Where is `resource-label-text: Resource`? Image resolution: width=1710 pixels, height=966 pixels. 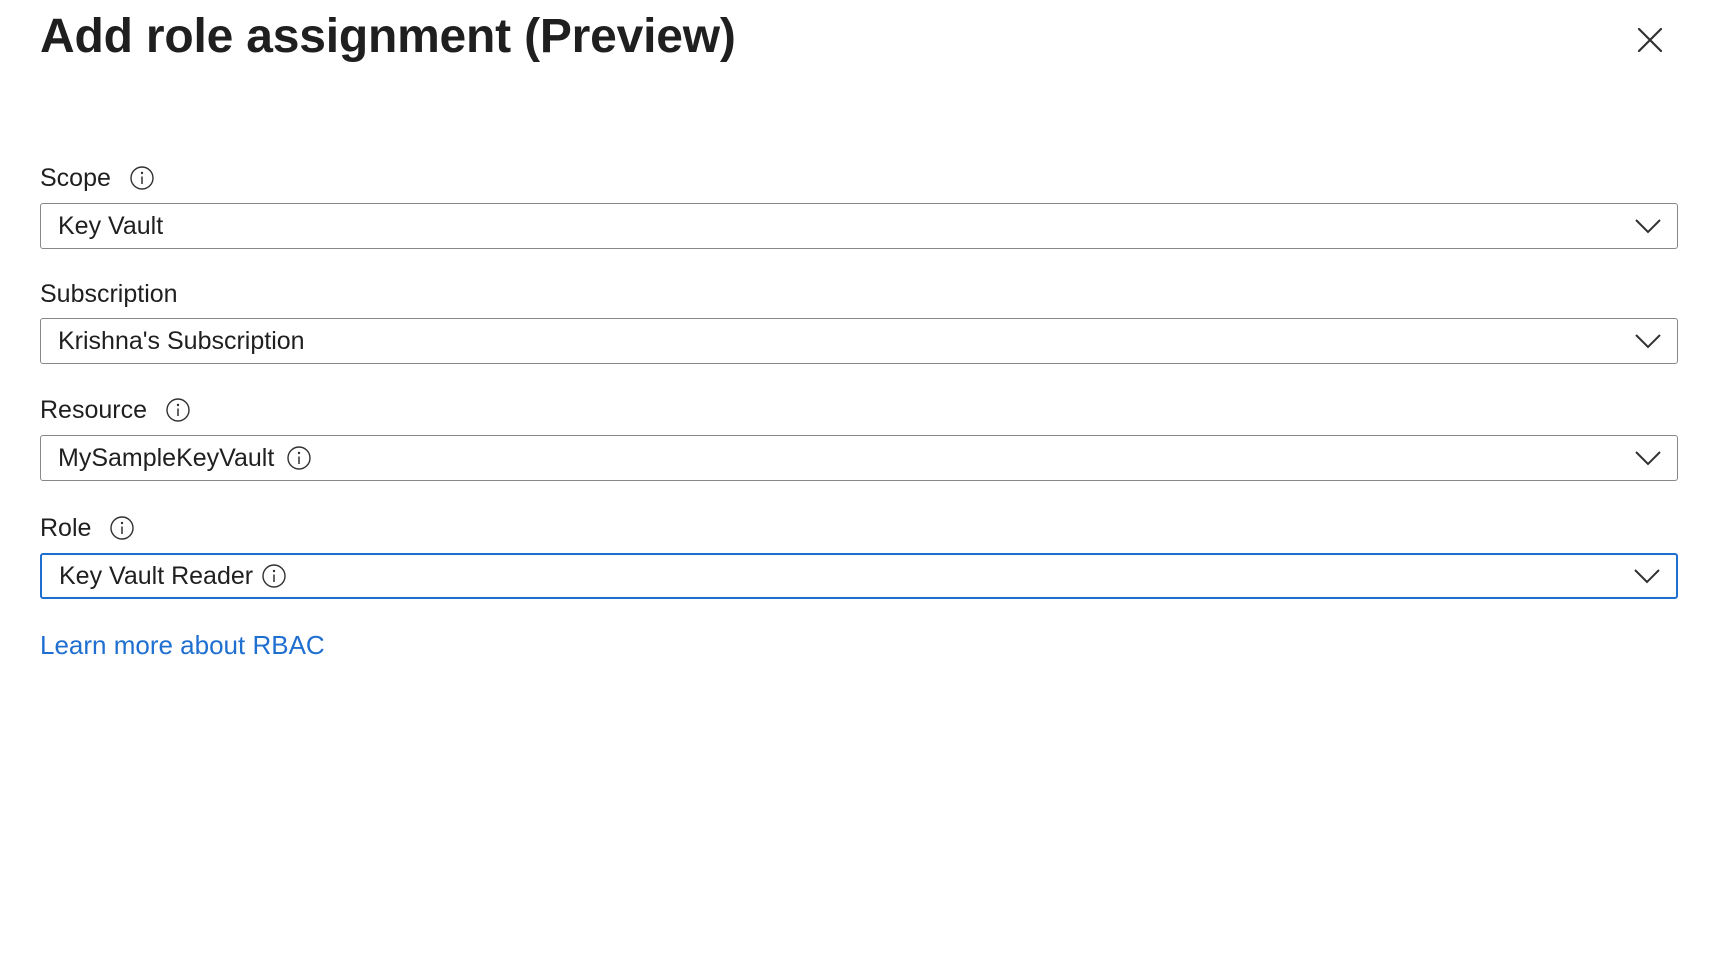 resource-label-text: Resource is located at coordinates (93, 410).